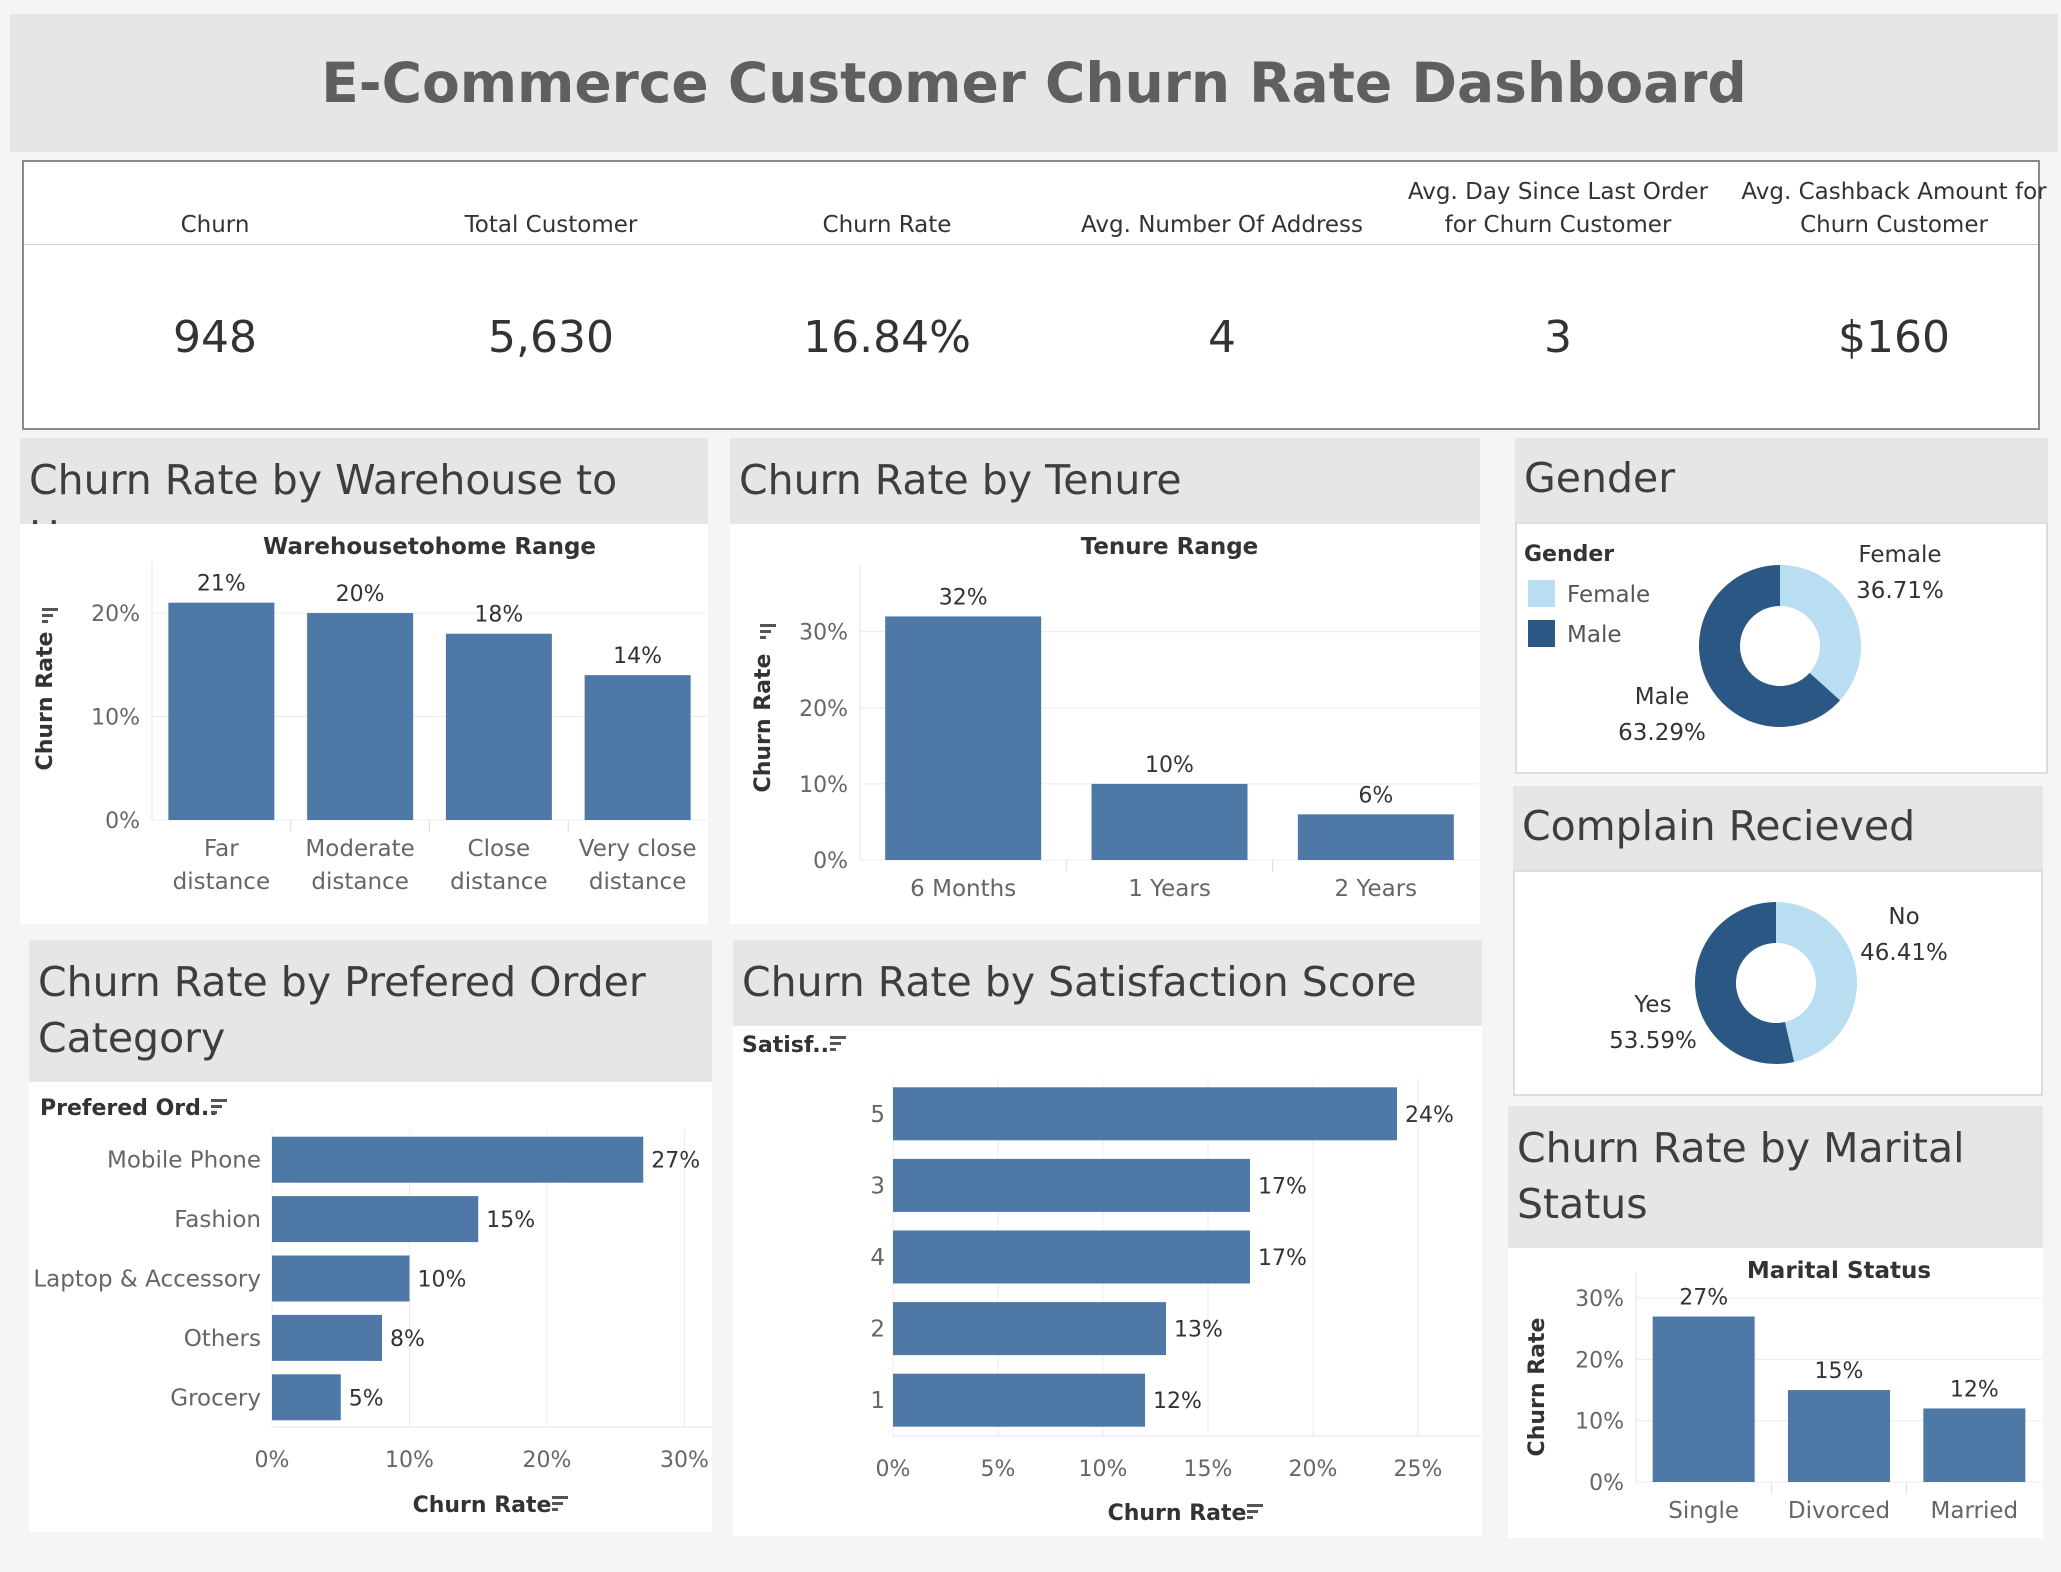 The width and height of the screenshot is (2061, 1572). I want to click on data-label: 6%, so click(1375, 795).